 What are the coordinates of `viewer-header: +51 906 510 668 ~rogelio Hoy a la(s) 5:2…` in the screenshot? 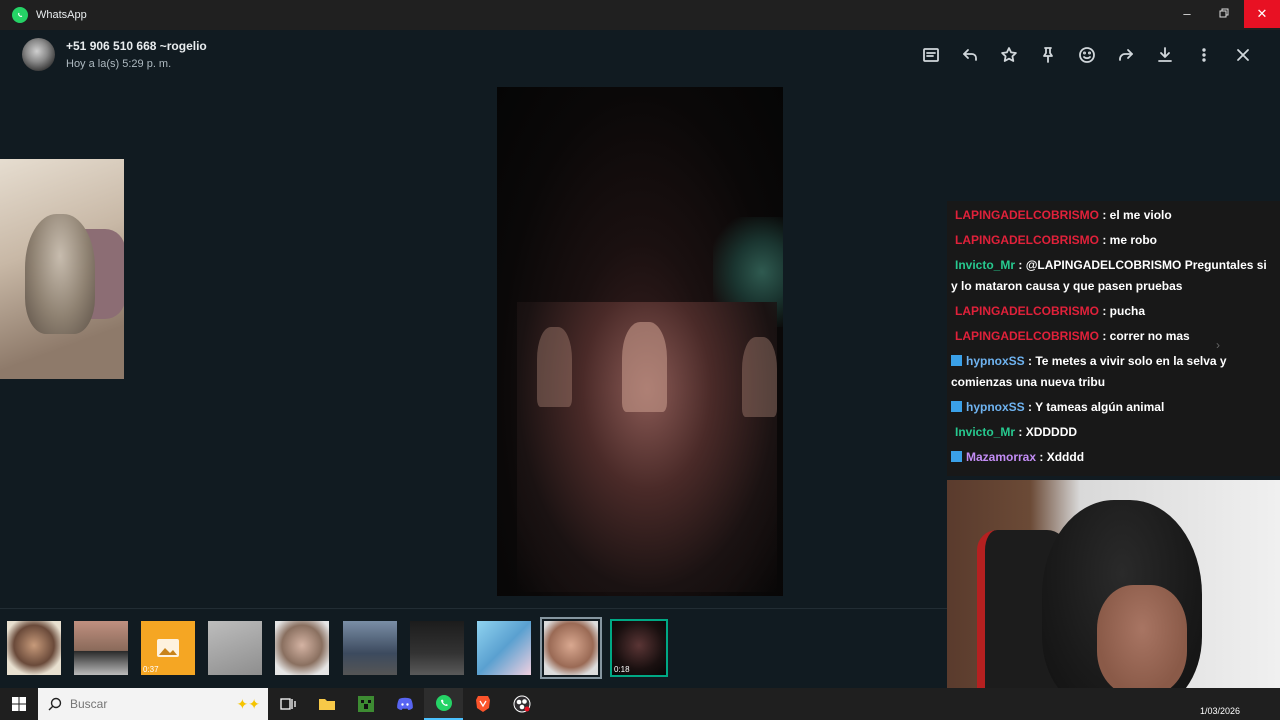 It's located at (640, 56).